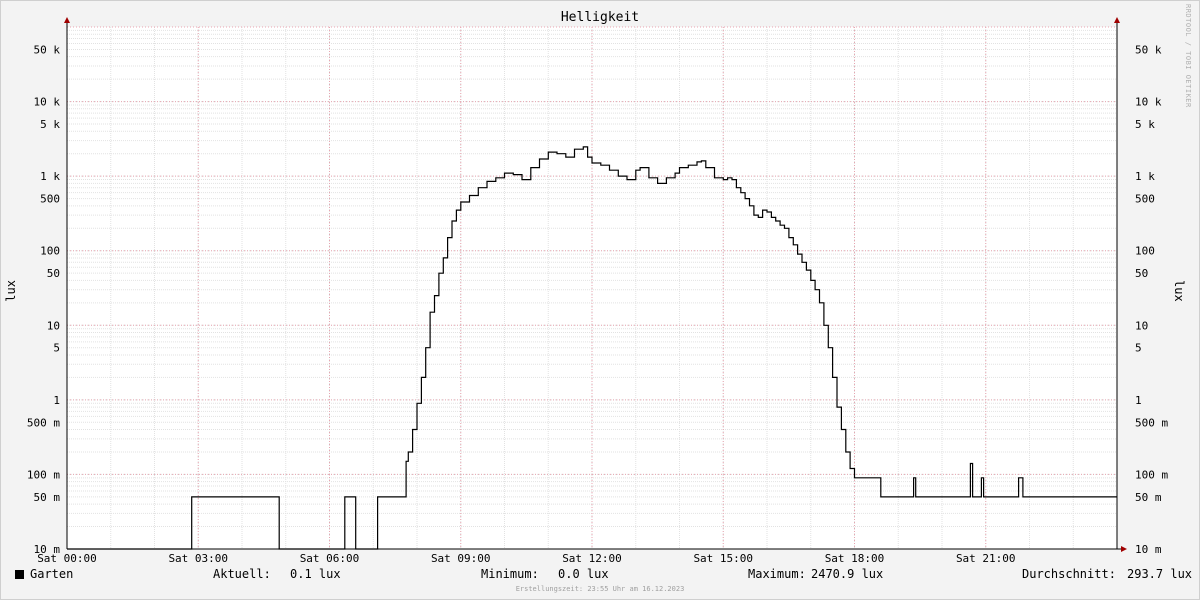 The height and width of the screenshot is (600, 1200). I want to click on x-tick-label: Sat 12:00, so click(592, 558).